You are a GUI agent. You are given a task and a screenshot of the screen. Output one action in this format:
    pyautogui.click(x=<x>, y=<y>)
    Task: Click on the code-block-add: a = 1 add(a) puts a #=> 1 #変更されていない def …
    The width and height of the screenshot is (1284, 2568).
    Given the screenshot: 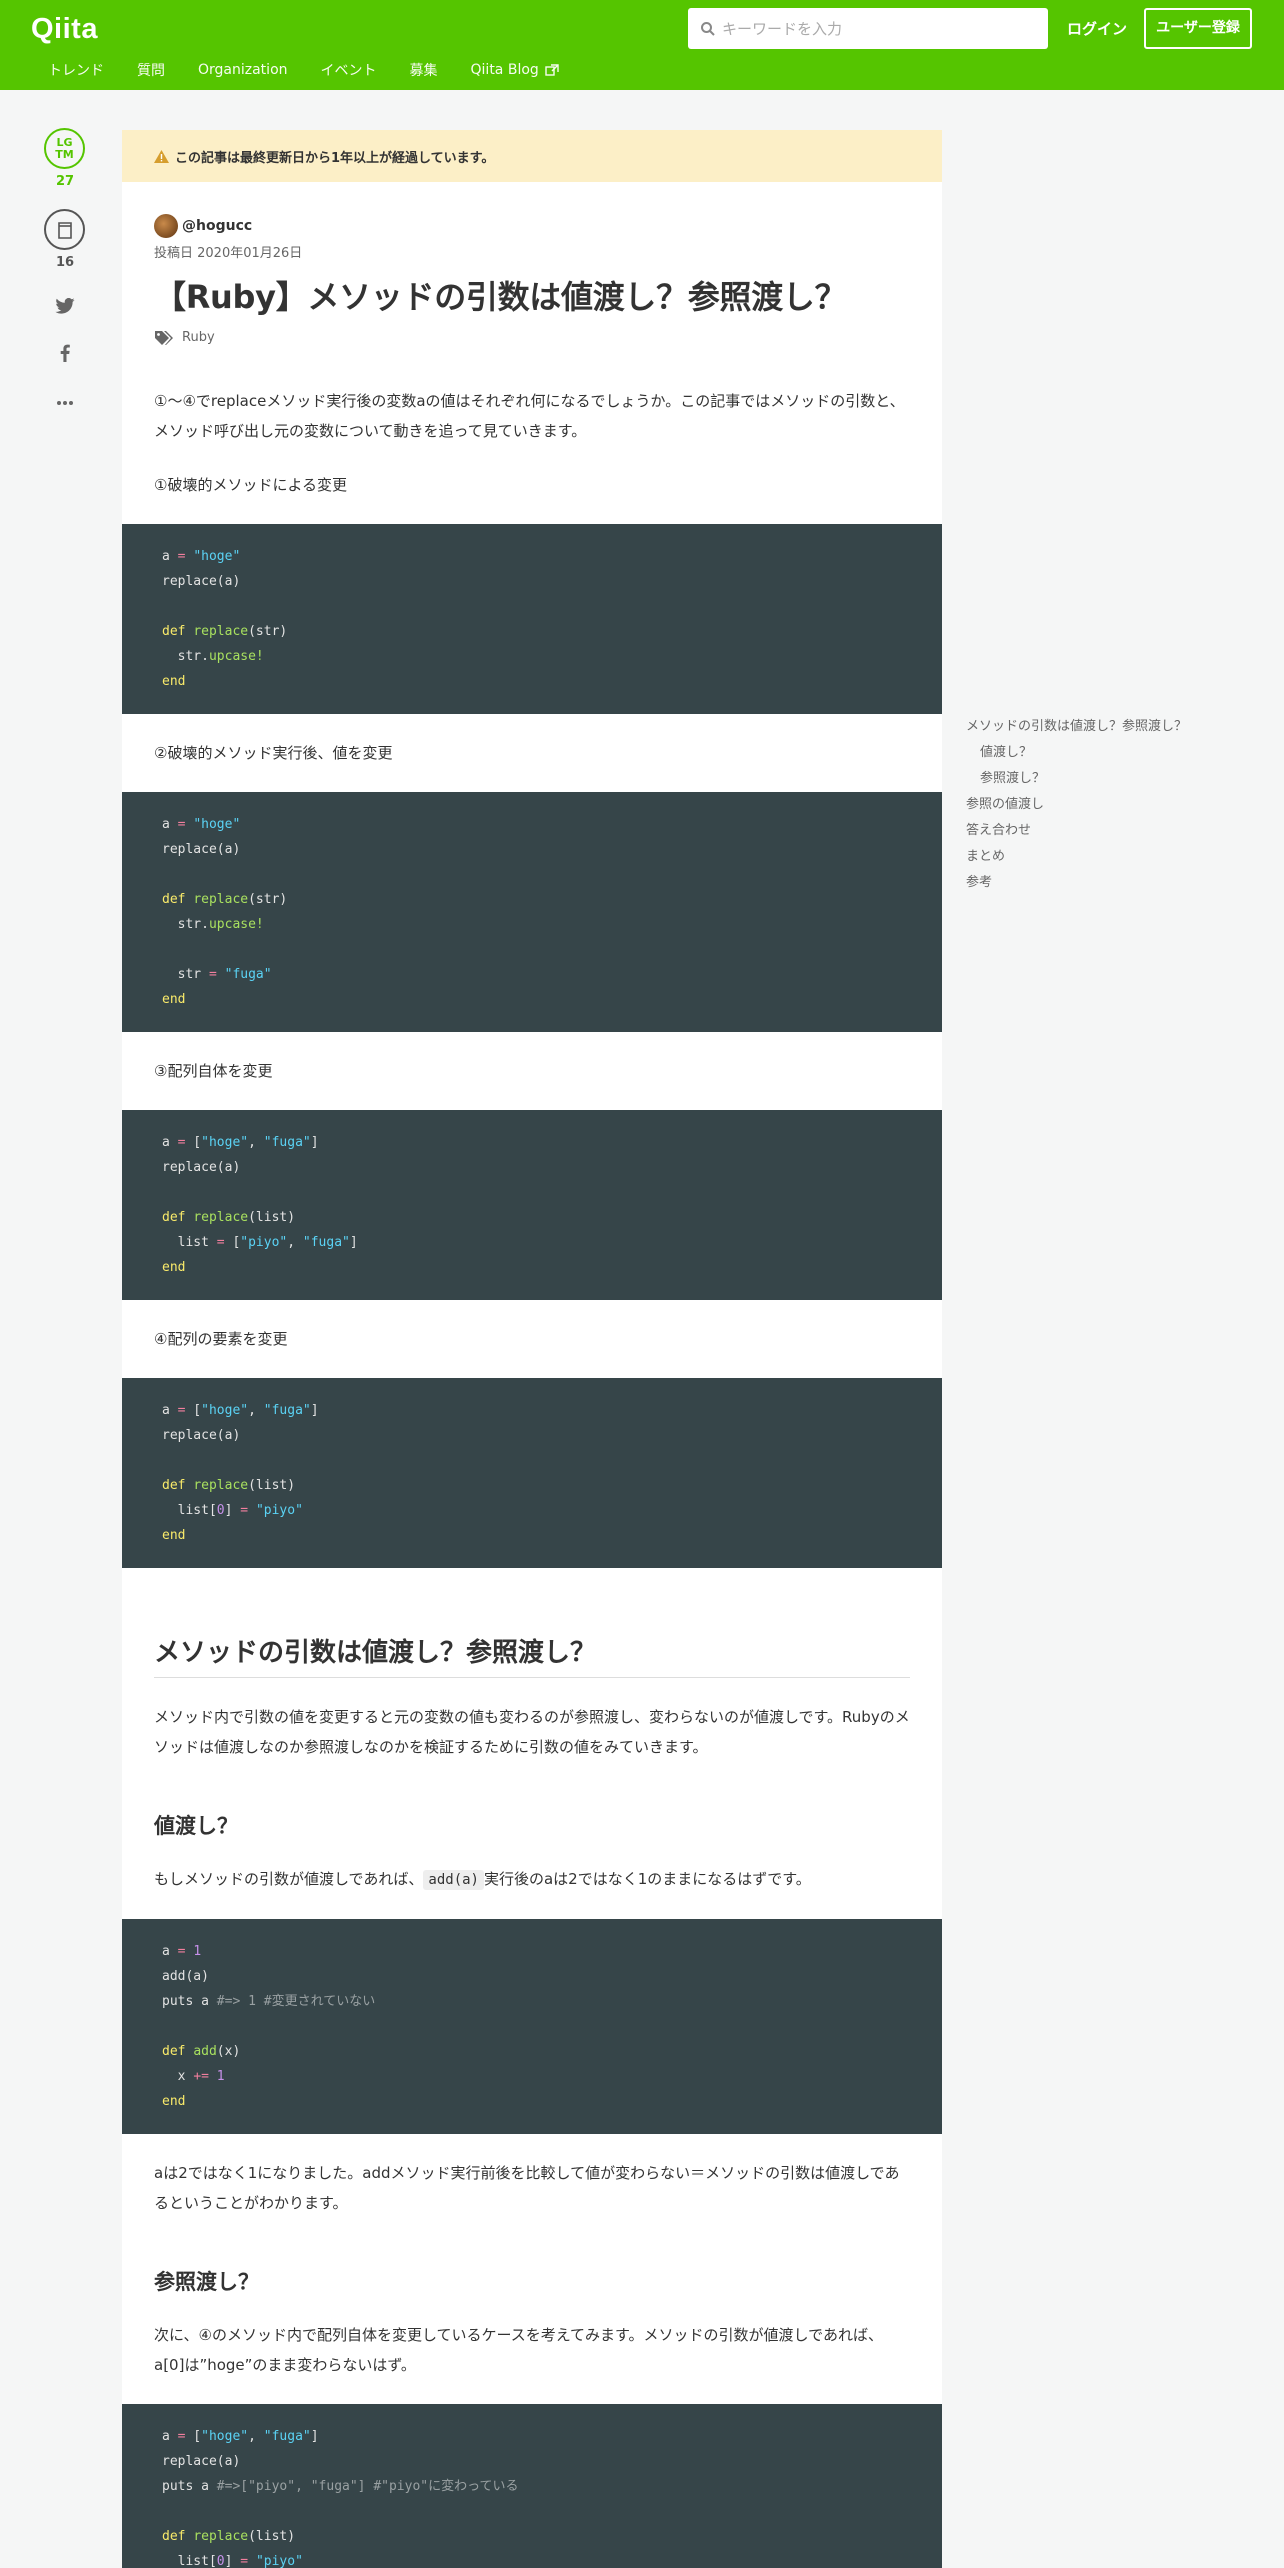 What is the action you would take?
    pyautogui.click(x=532, y=2026)
    